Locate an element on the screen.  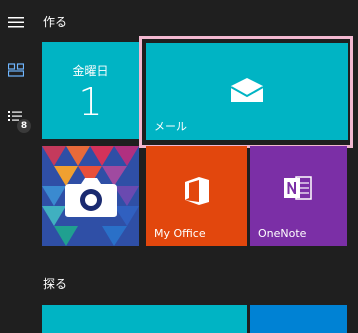
calendar-date: 1 is located at coordinates (90, 102).